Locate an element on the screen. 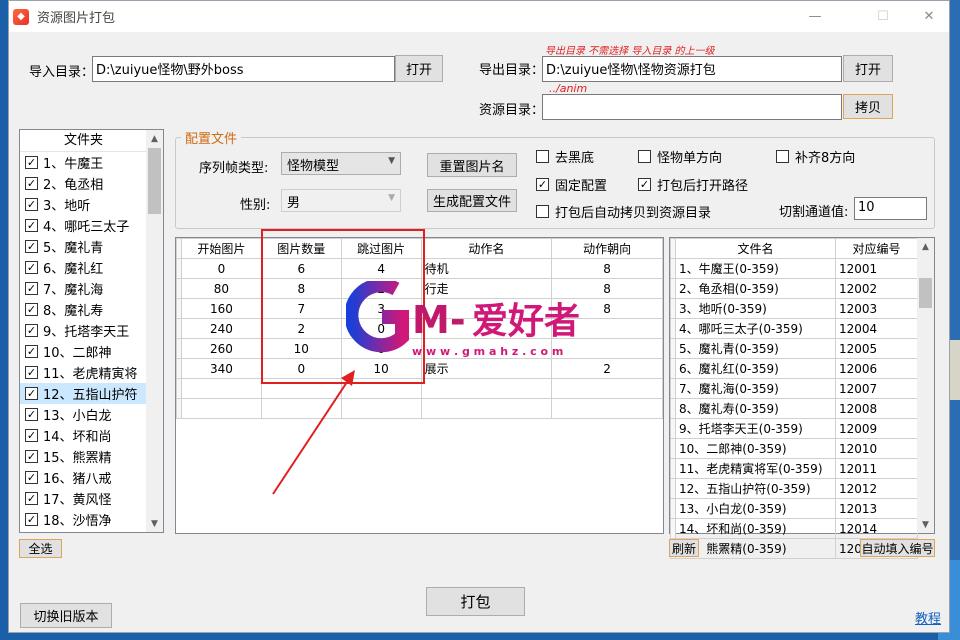 The width and height of the screenshot is (960, 640). table-row: 1、牛魔王(0-359) 12001 is located at coordinates (794, 268).